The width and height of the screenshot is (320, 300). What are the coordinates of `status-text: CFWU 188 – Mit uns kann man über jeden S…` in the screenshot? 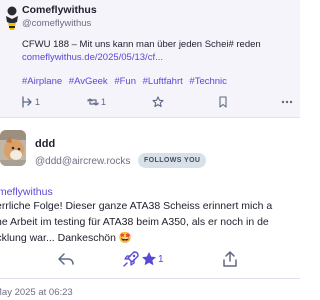 It's located at (141, 44).